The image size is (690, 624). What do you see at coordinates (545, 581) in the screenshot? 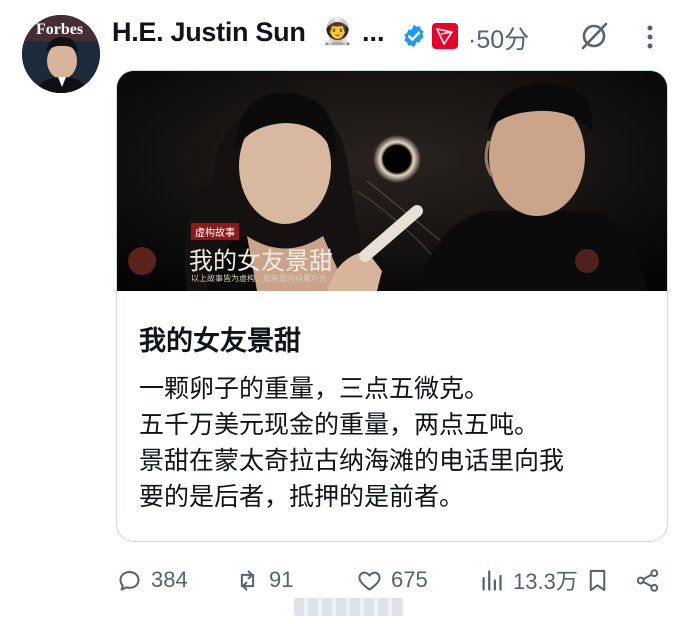
I see `views-count: 13.3万` at bounding box center [545, 581].